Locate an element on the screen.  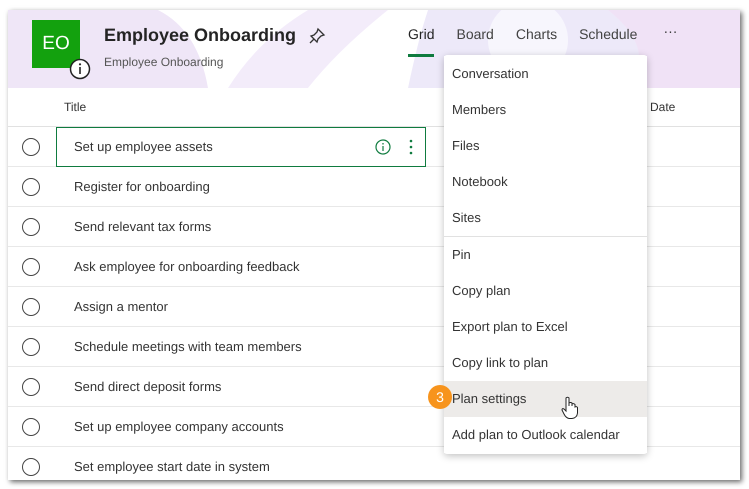
step-badge: 3 is located at coordinates (440, 397).